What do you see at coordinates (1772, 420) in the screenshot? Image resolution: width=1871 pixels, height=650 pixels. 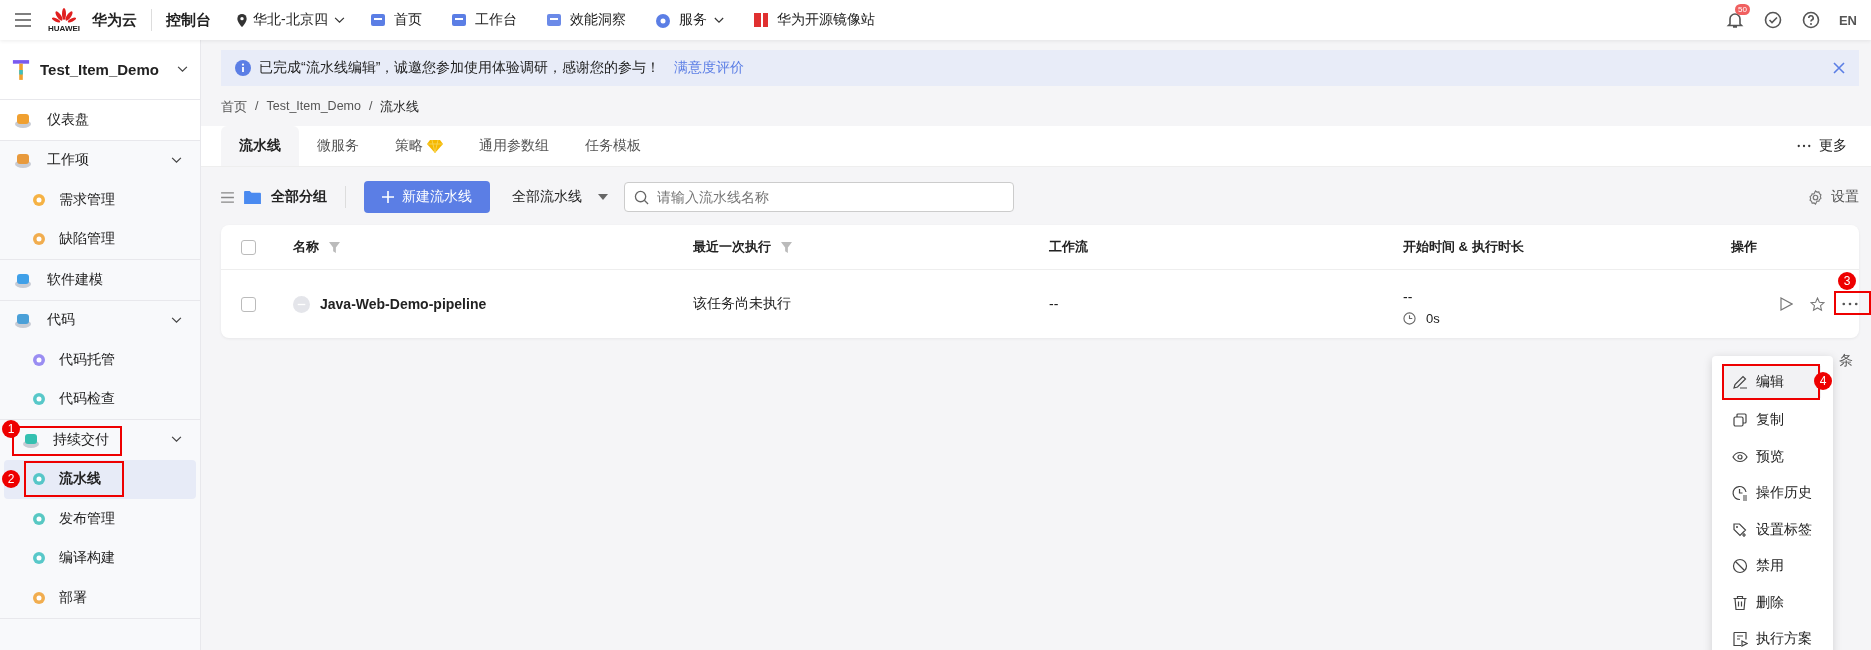 I see `menu-item: 复制` at bounding box center [1772, 420].